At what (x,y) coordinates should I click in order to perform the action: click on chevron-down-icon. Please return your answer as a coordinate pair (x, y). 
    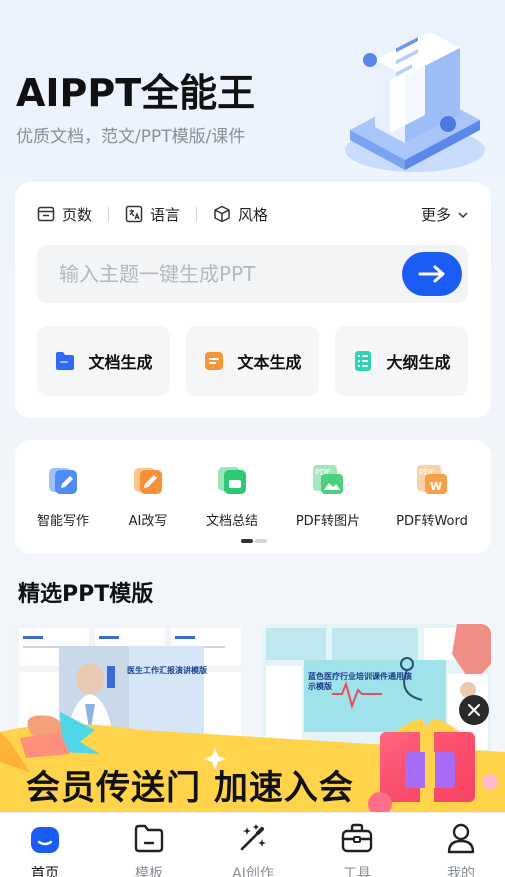
    Looking at the image, I should click on (463, 214).